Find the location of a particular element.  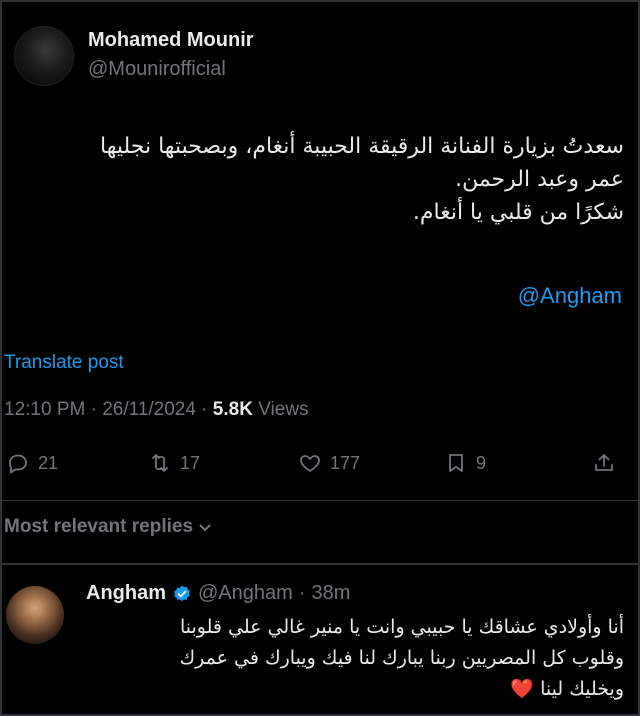

translate-post-link: Translate post is located at coordinates (64, 363).